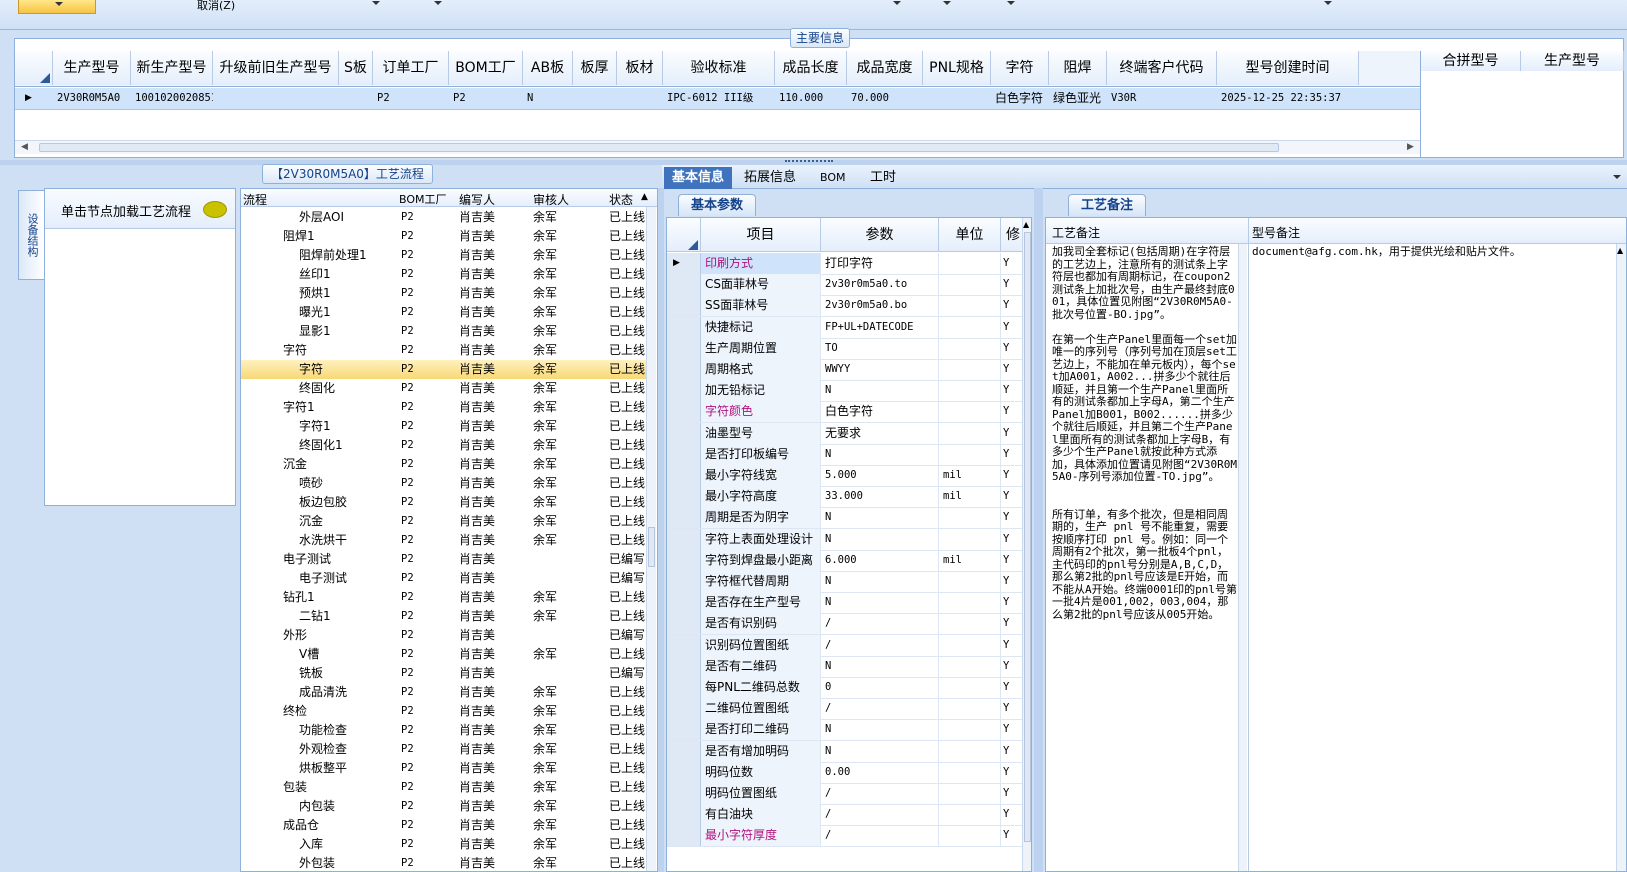  What do you see at coordinates (1162, 98) in the screenshot?
I see `cell-customer-code: V30R` at bounding box center [1162, 98].